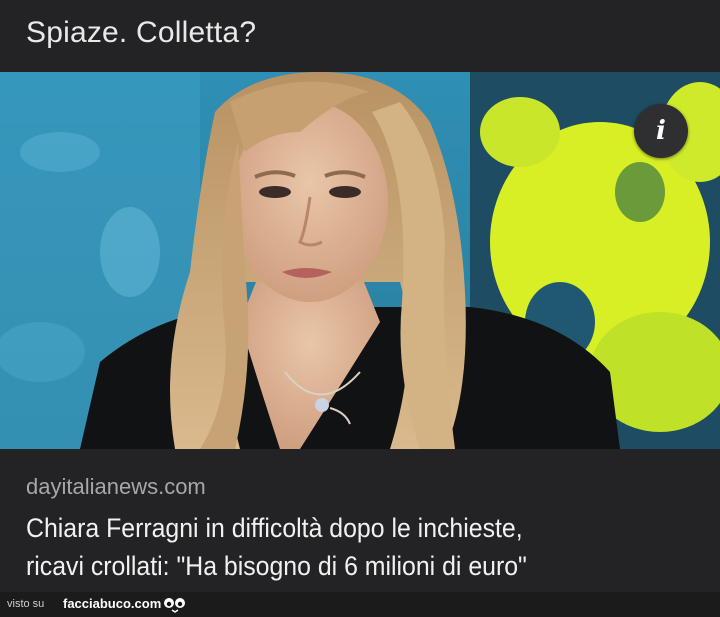 The image size is (720, 617). What do you see at coordinates (26, 604) in the screenshot?
I see `watermark-visto-label: visto su` at bounding box center [26, 604].